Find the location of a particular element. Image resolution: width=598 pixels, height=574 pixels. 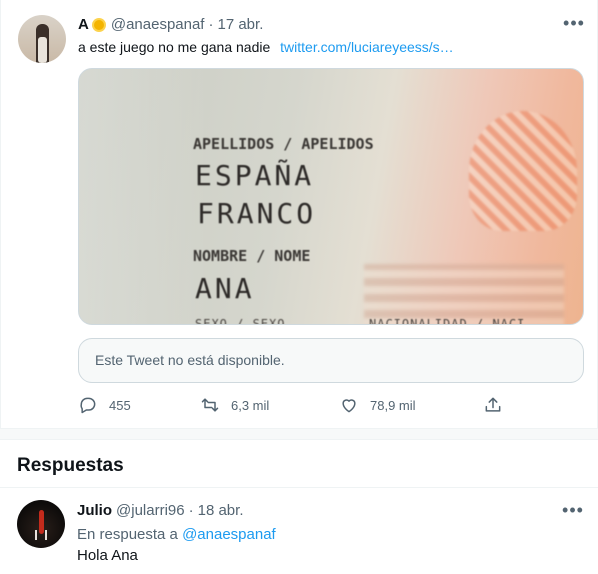

like-button: 78,9 mil is located at coordinates (377, 405).